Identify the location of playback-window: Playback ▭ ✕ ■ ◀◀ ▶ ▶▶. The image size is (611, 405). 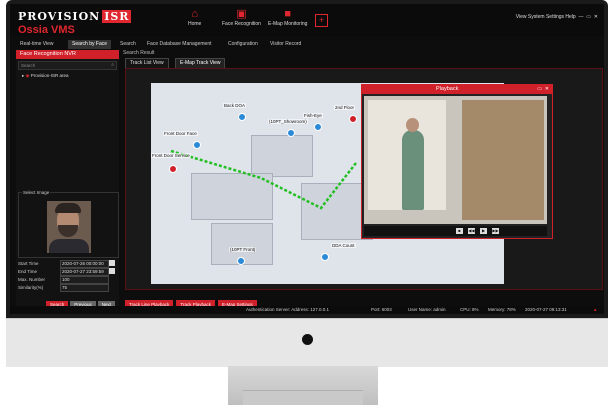
(457, 161).